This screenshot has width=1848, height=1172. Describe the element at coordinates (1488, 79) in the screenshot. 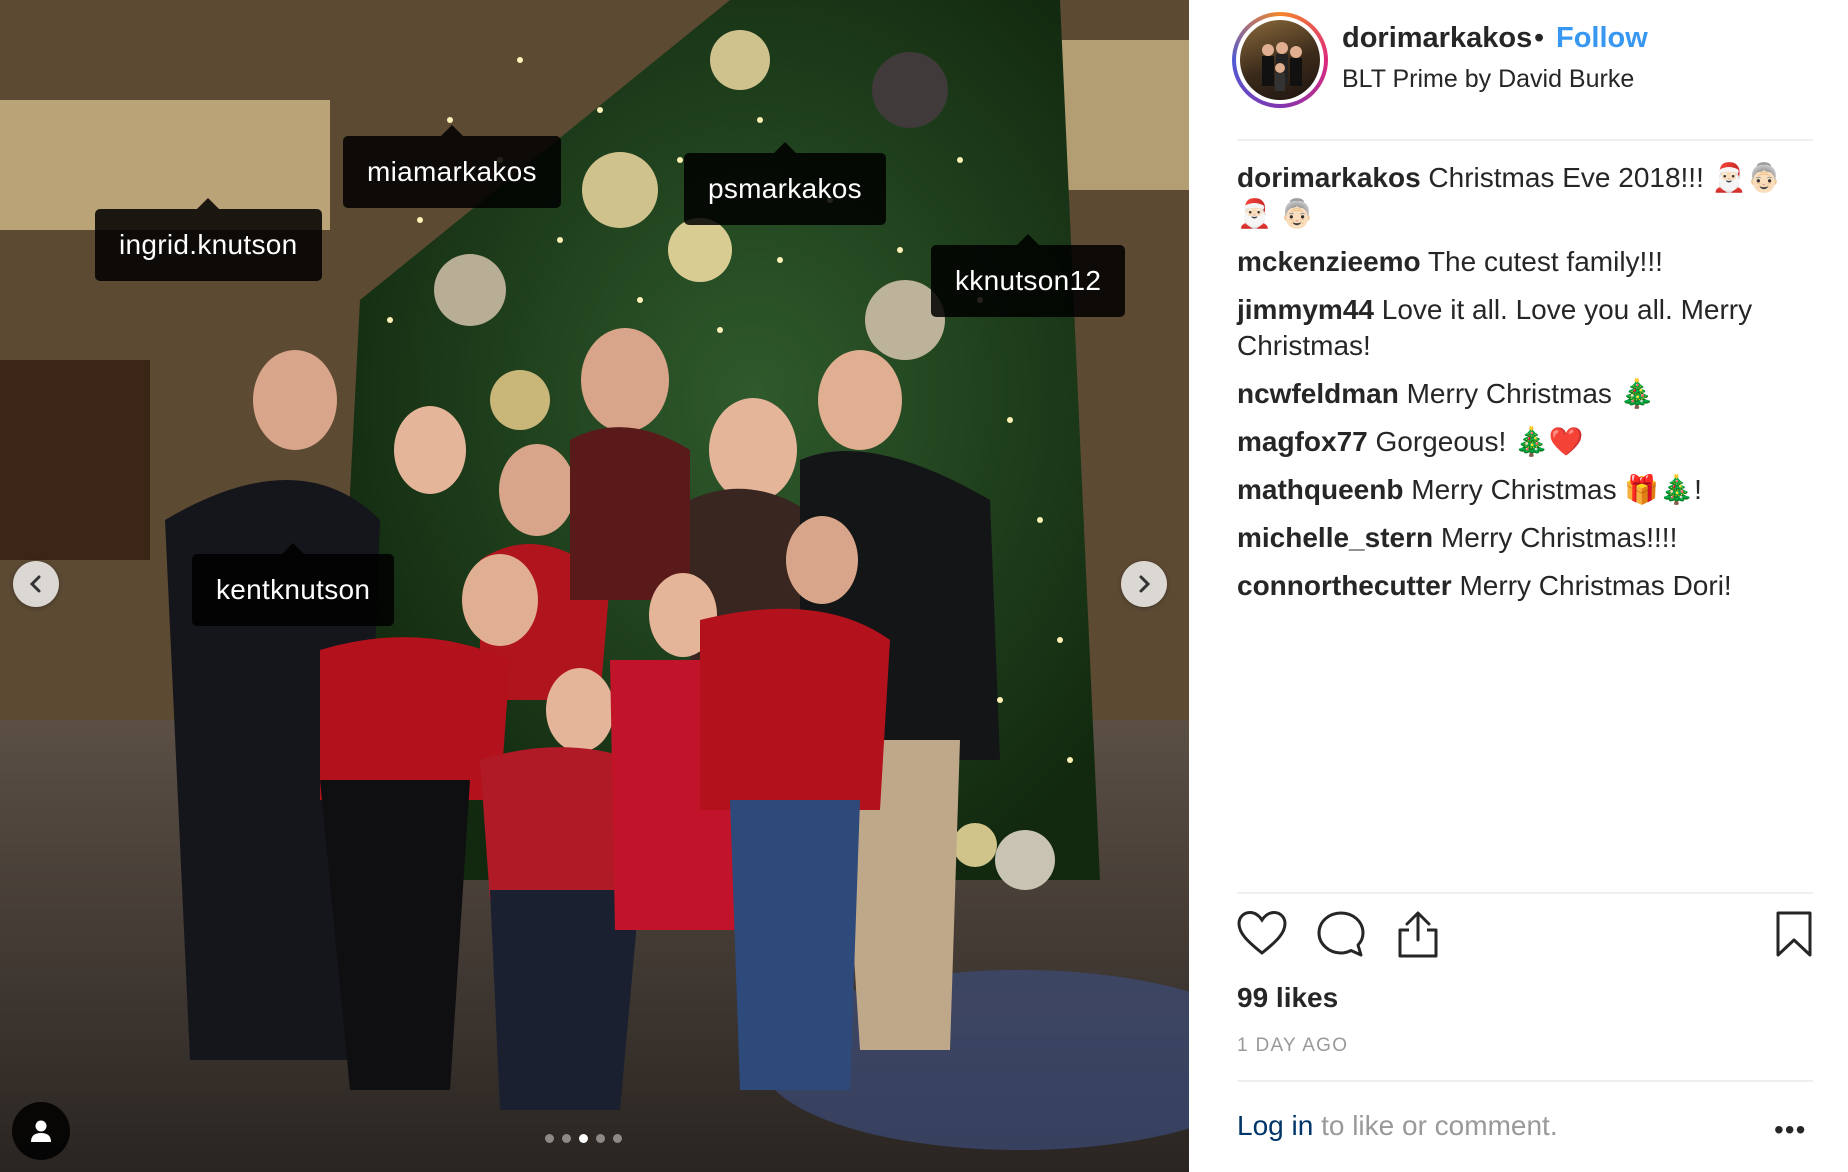

I see `post-location: BLT Prime by David Burke` at that location.